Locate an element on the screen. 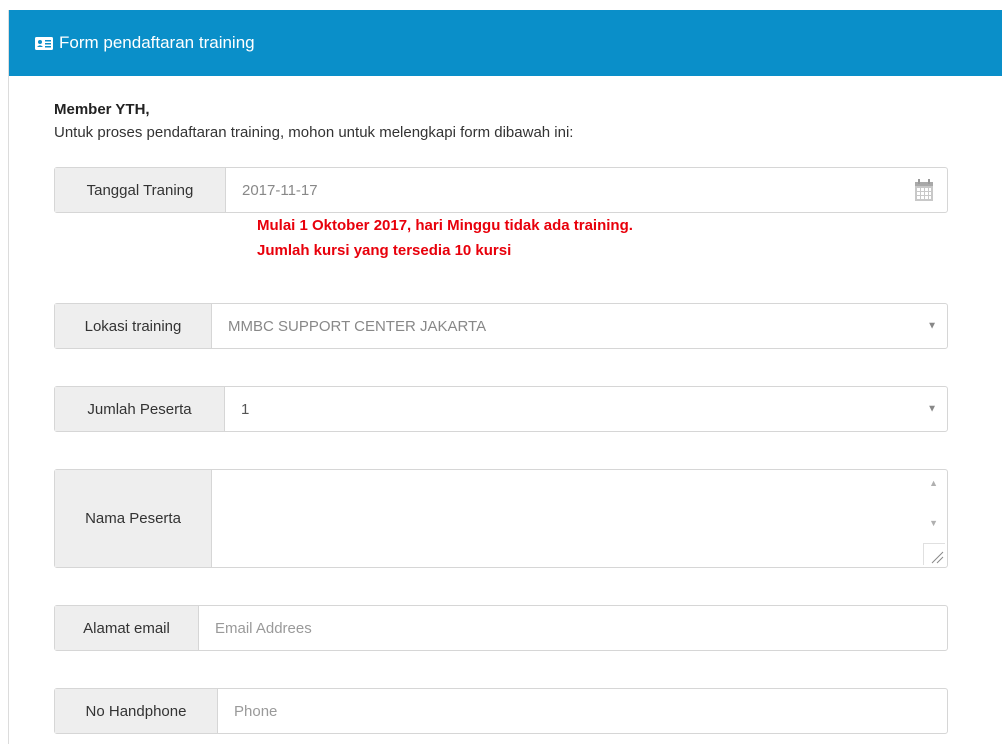 Image resolution: width=1002 pixels, height=744 pixels. phone-field-wrap is located at coordinates (582, 711).